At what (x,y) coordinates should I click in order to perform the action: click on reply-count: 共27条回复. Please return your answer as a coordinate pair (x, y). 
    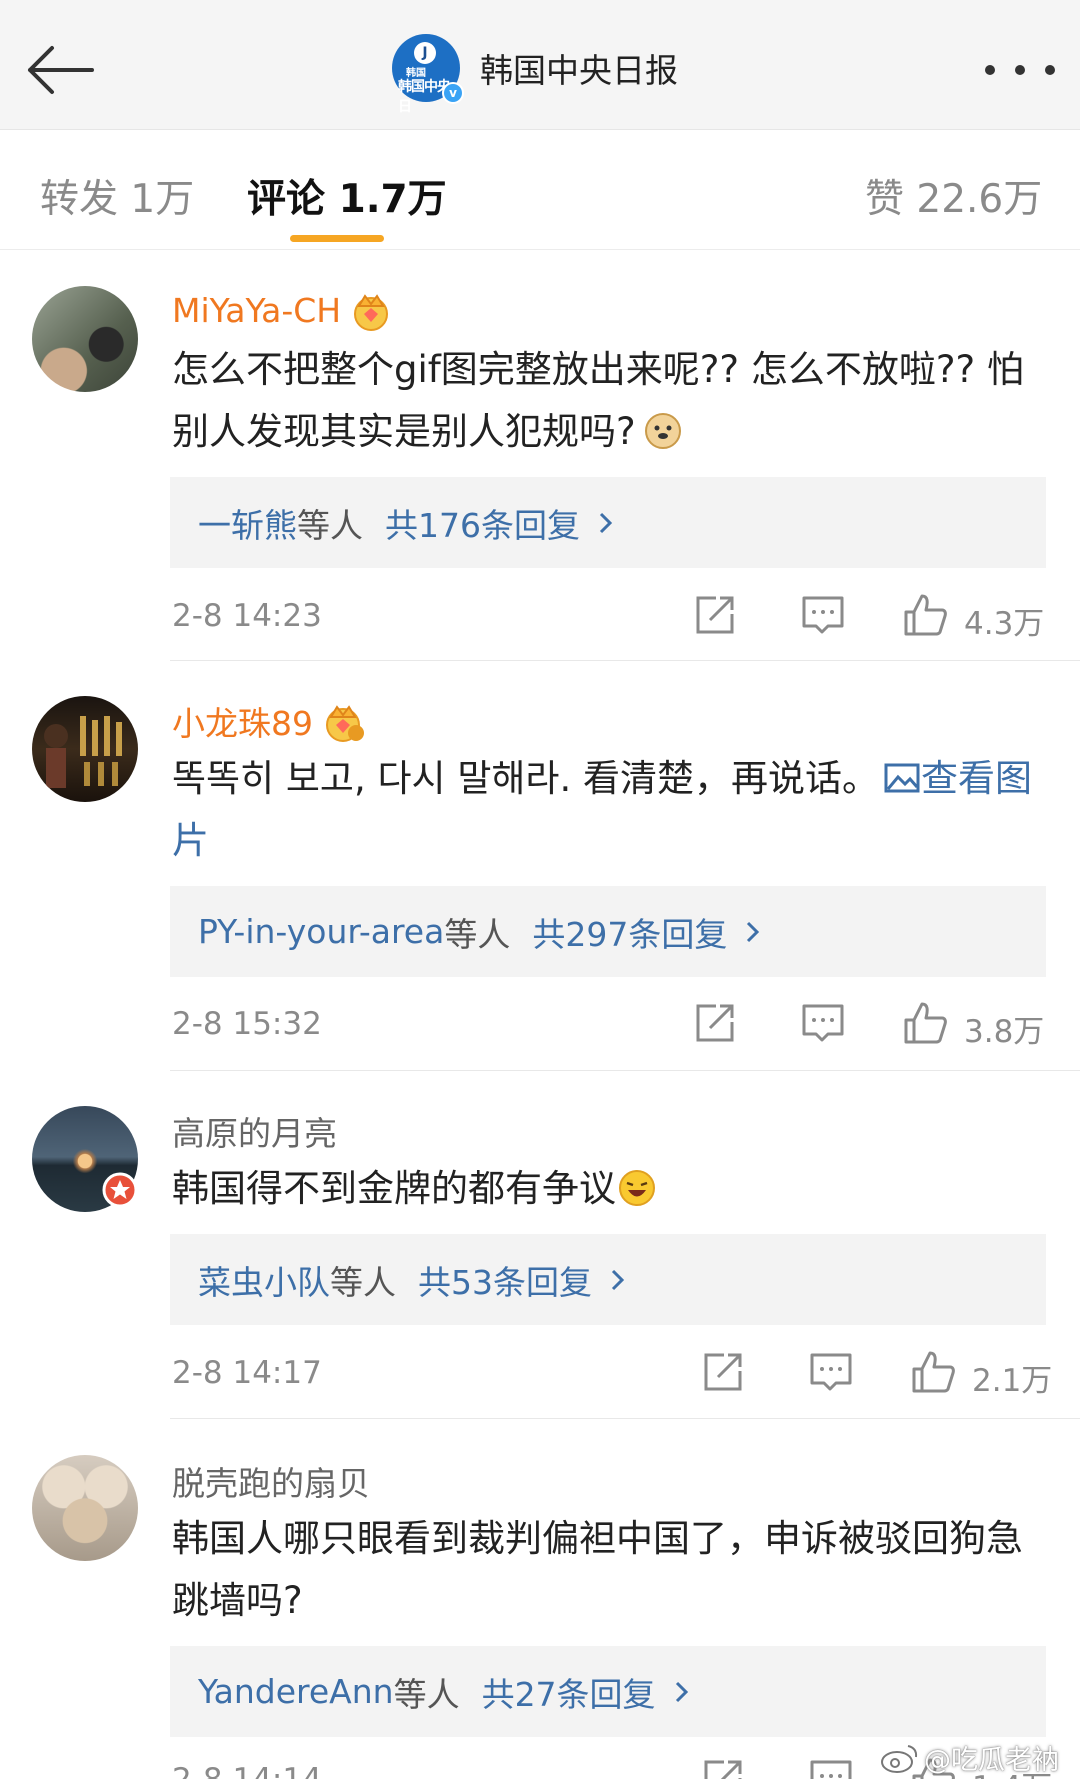
    Looking at the image, I should click on (569, 1692).